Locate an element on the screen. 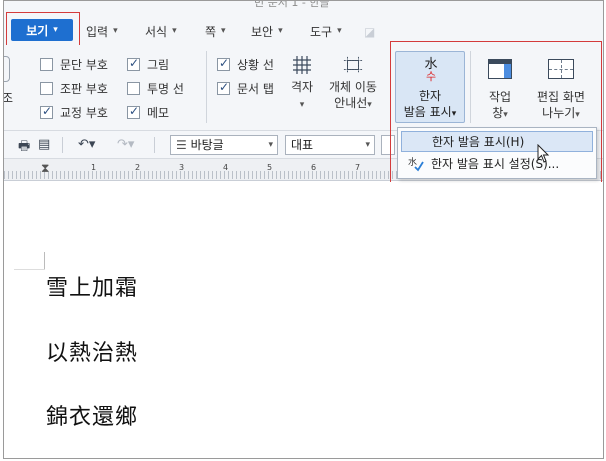 The width and height of the screenshot is (606, 461). checkbox-document-tab: 문서 탭 is located at coordinates (245, 88).